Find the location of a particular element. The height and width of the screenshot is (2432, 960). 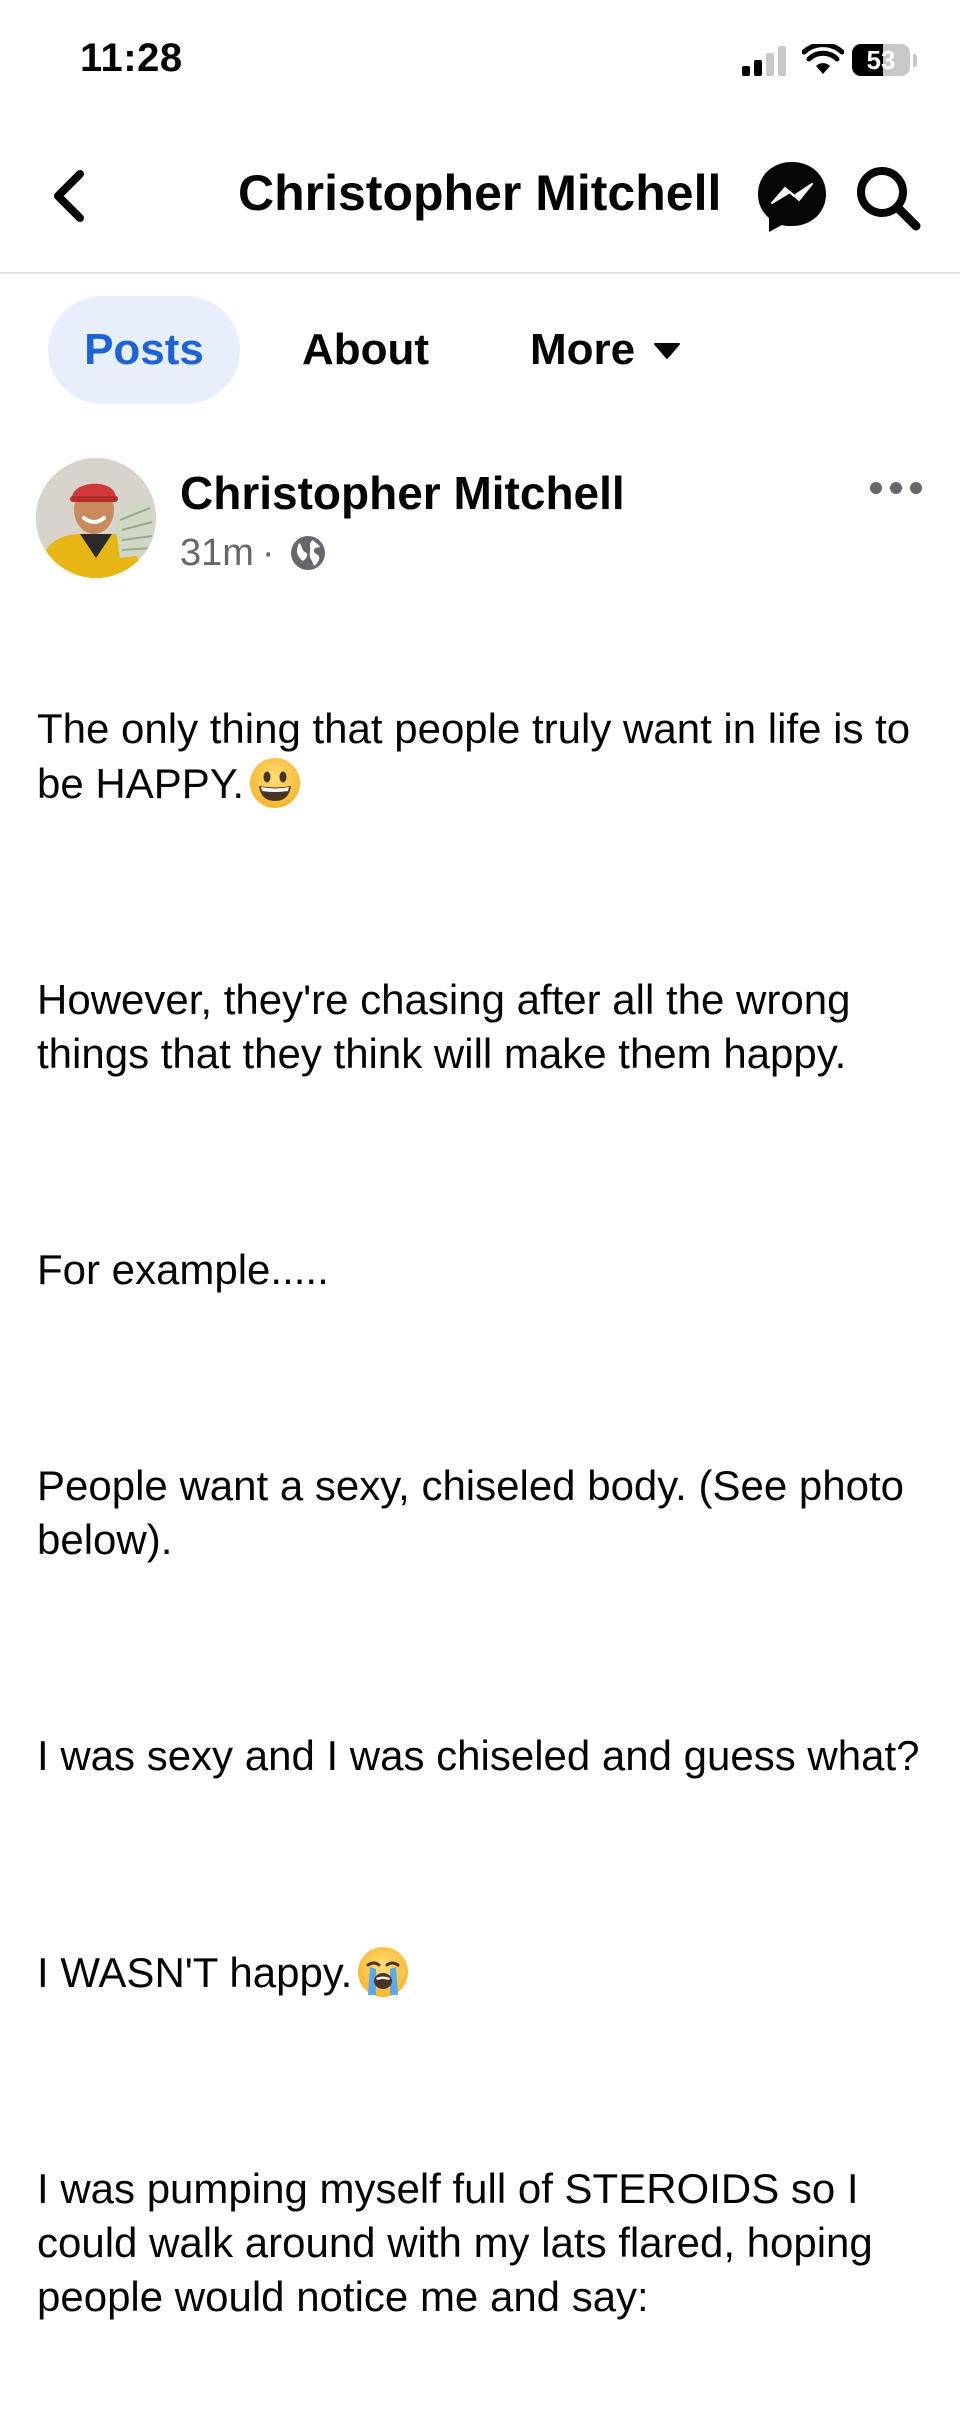

more-options-icon is located at coordinates (896, 488).